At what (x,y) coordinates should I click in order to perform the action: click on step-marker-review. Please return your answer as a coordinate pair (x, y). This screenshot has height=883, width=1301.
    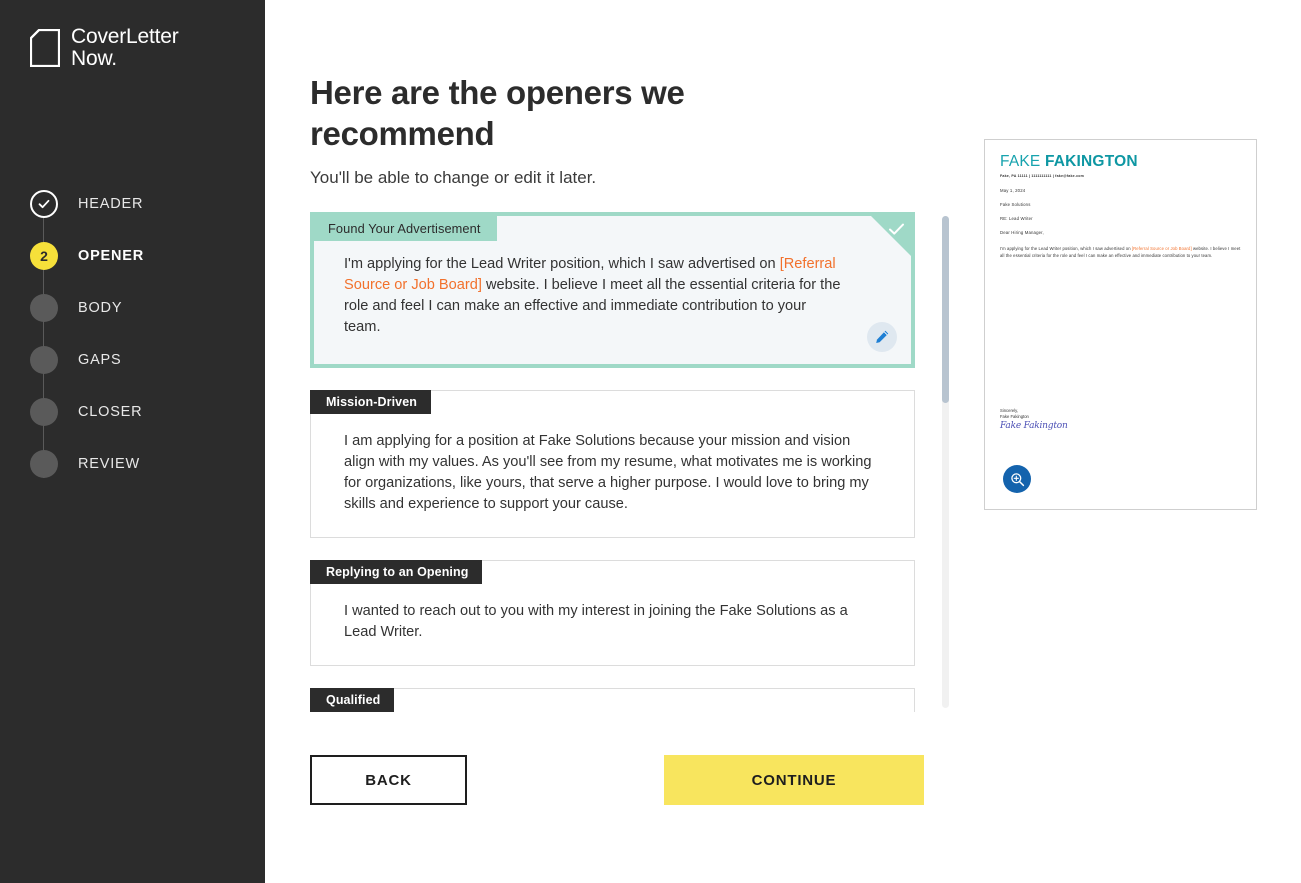
    Looking at the image, I should click on (44, 464).